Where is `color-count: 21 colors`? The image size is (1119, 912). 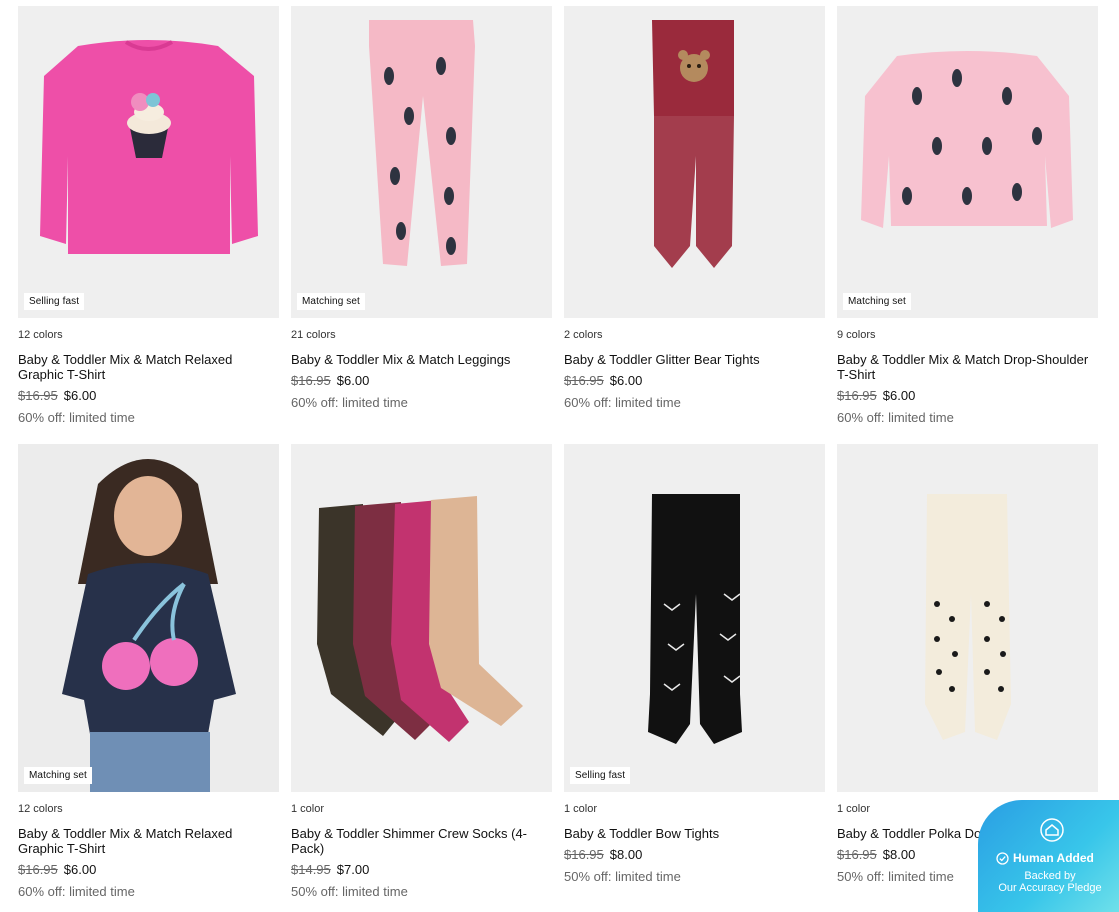 color-count: 21 colors is located at coordinates (421, 336).